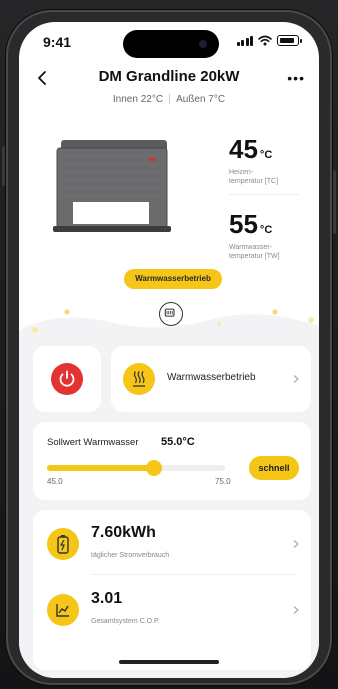  Describe the element at coordinates (130, 555) in the screenshot. I see `daily-consumption-label: täglicher Stromverbrauch` at that location.